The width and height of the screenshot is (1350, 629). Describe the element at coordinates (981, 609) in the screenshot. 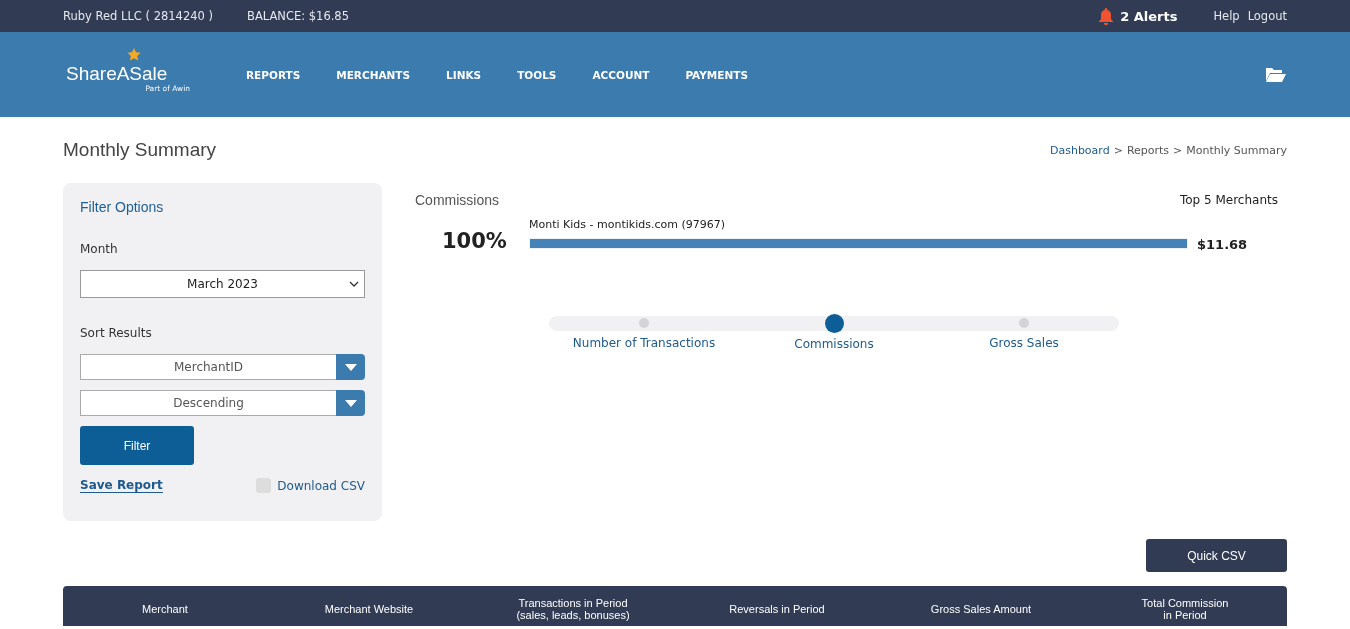

I see `column-header: Gross Sales Amount` at that location.